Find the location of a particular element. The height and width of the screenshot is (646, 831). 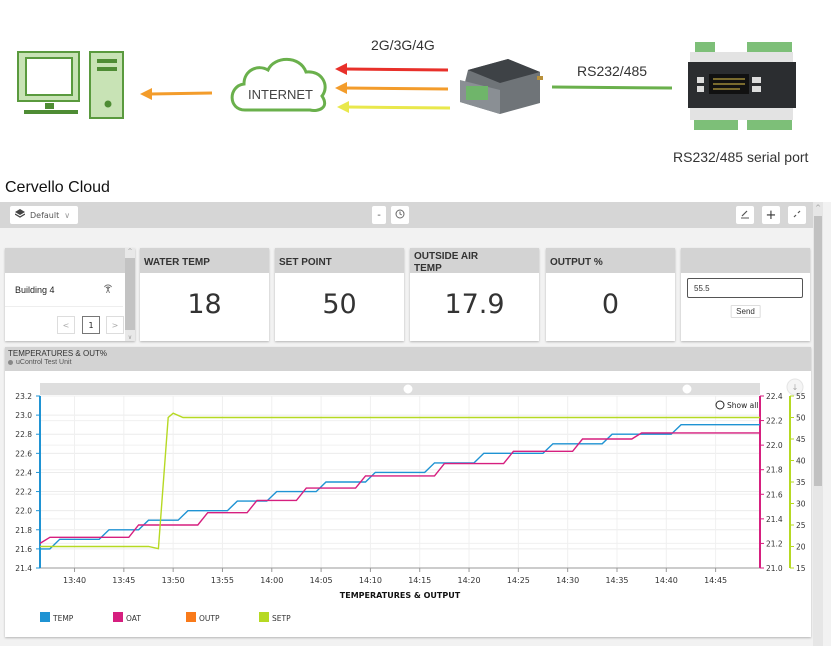

y-tick-label-left: 22.4 is located at coordinates (23, 472).